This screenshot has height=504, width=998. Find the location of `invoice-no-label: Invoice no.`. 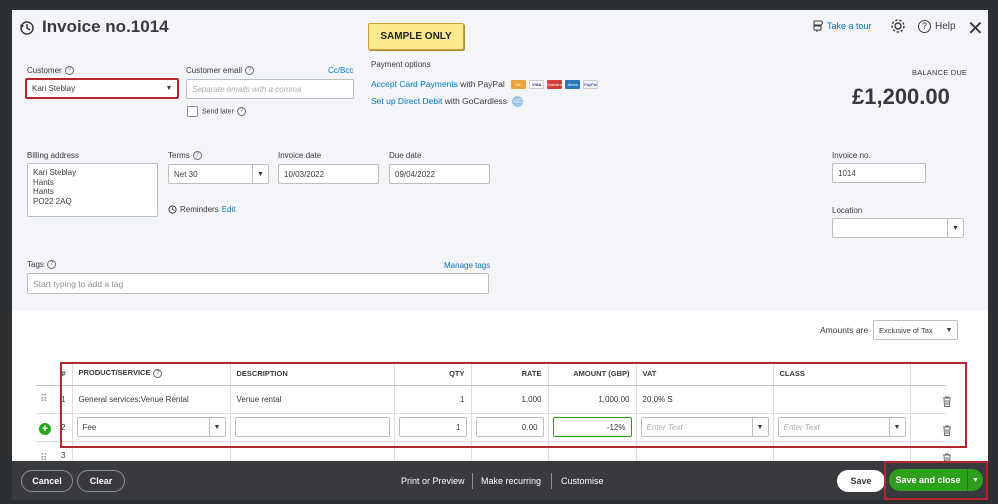

invoice-no-label: Invoice no. is located at coordinates (851, 155).